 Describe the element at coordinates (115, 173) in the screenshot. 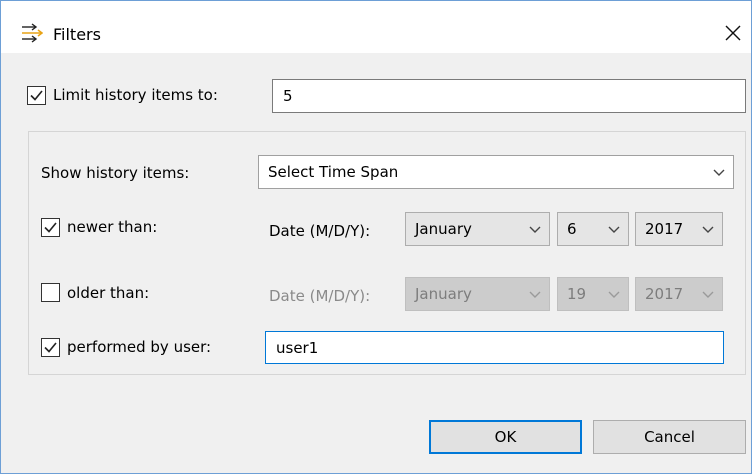

I see `show-history-label: Show history items:` at that location.